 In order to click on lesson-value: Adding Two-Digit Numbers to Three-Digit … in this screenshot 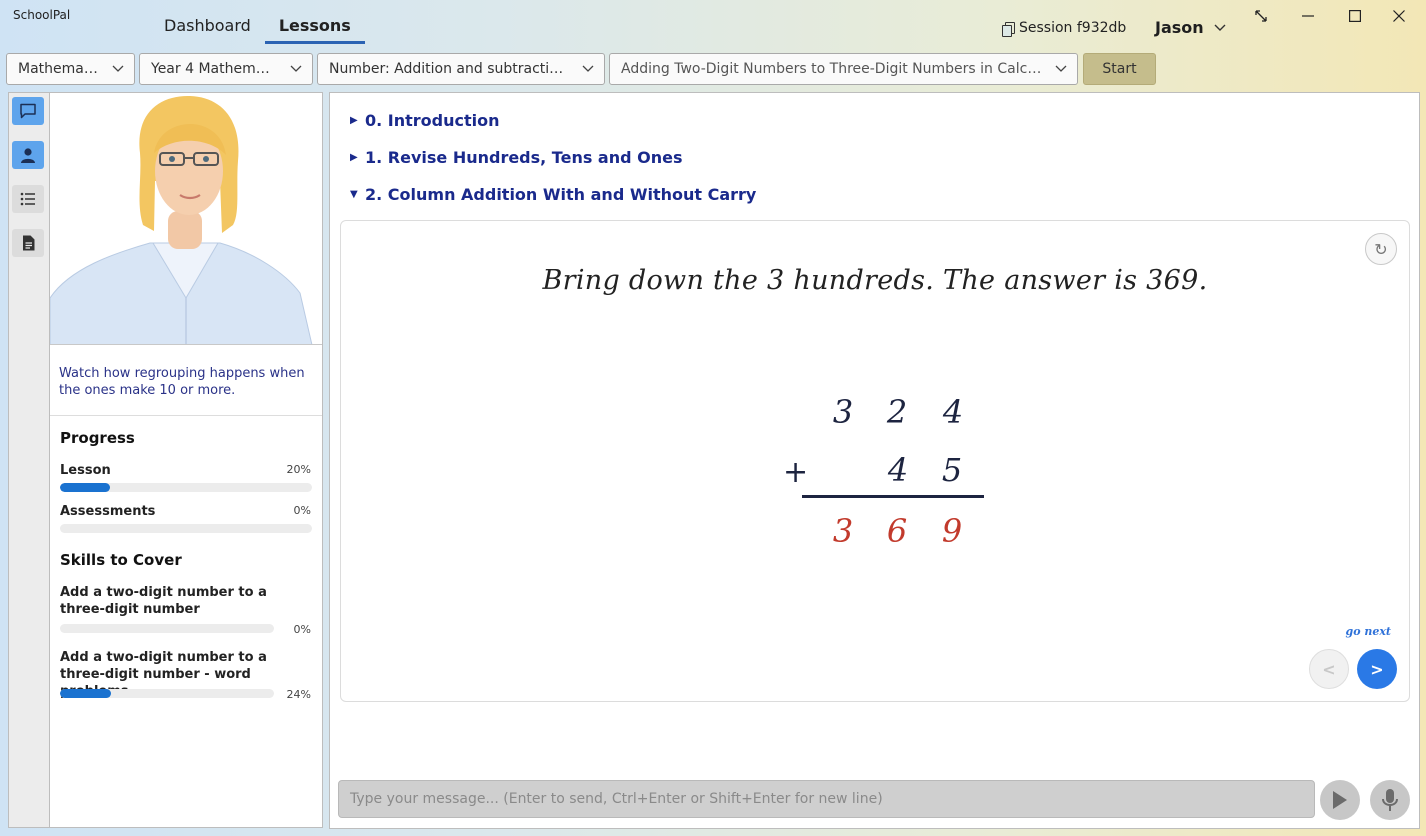, I will do `click(832, 69)`.